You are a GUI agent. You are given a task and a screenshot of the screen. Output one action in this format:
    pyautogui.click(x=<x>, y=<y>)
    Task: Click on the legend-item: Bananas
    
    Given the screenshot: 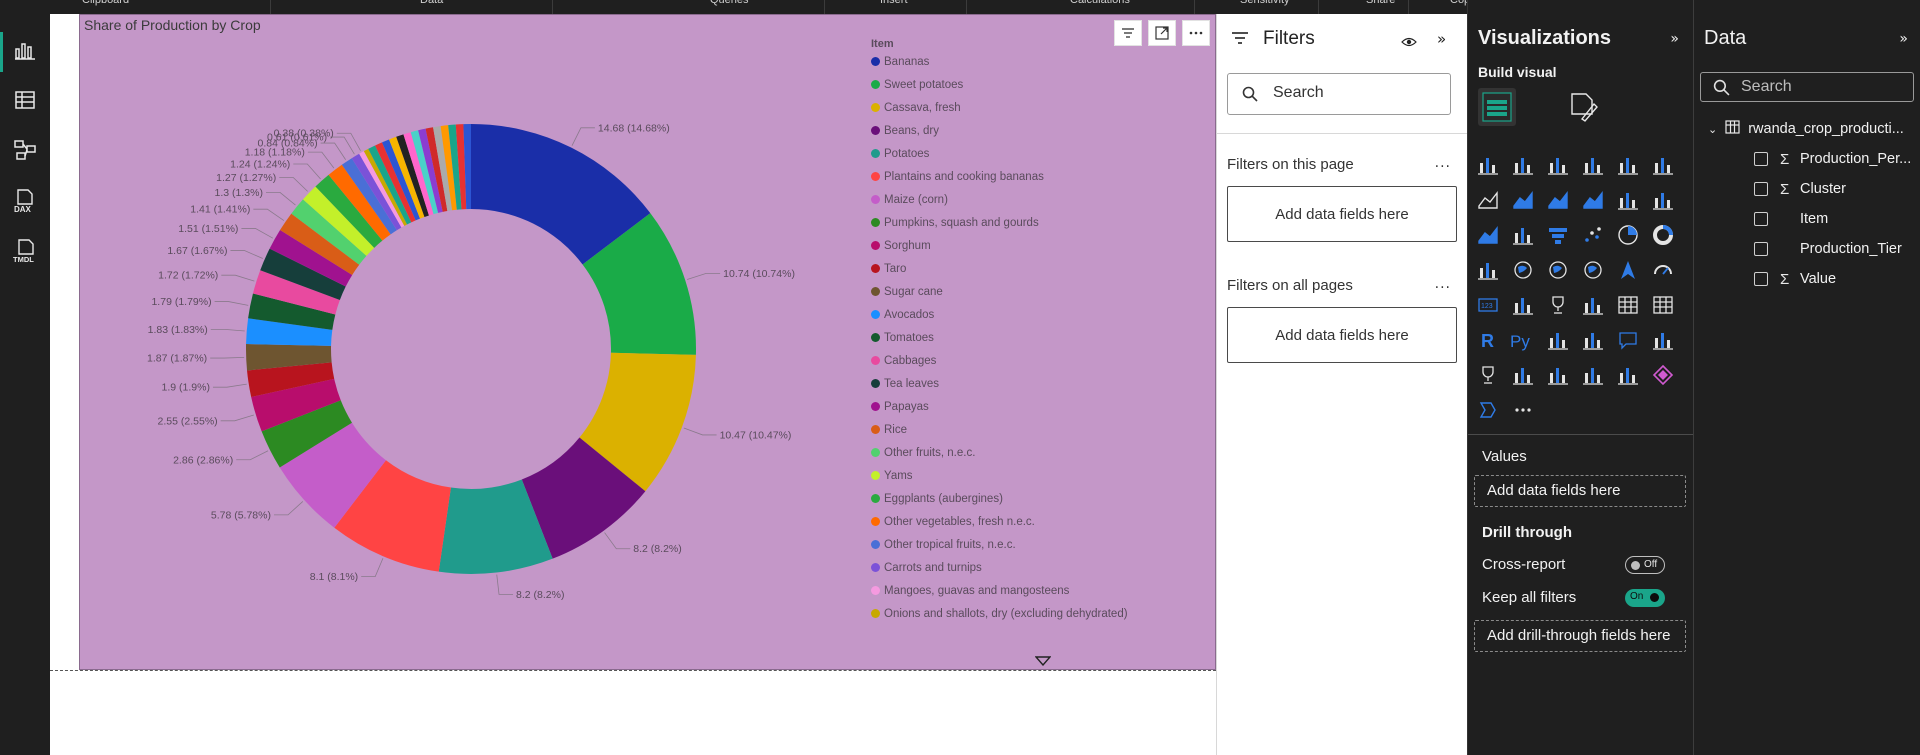 What is the action you would take?
    pyautogui.click(x=900, y=61)
    